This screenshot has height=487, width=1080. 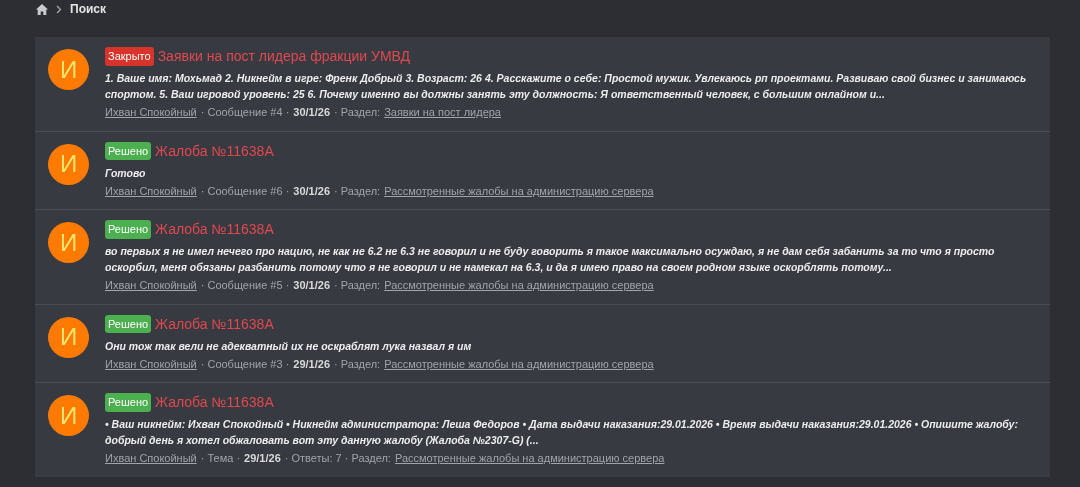 What do you see at coordinates (284, 56) in the screenshot?
I see `thread-title-link: Заявки на пост лидера фракции УМВД` at bounding box center [284, 56].